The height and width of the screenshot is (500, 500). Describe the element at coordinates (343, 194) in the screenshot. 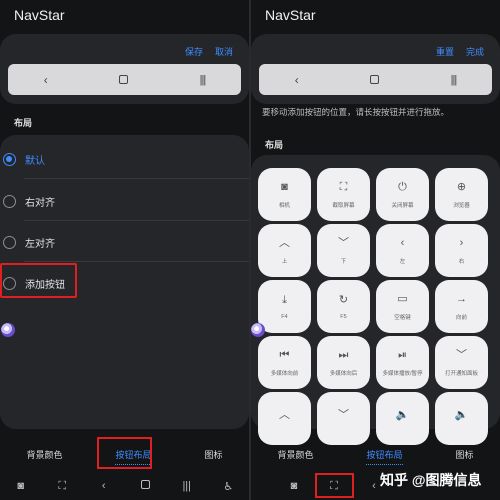

I see `grid-button: ⛶ 截取屏幕` at that location.